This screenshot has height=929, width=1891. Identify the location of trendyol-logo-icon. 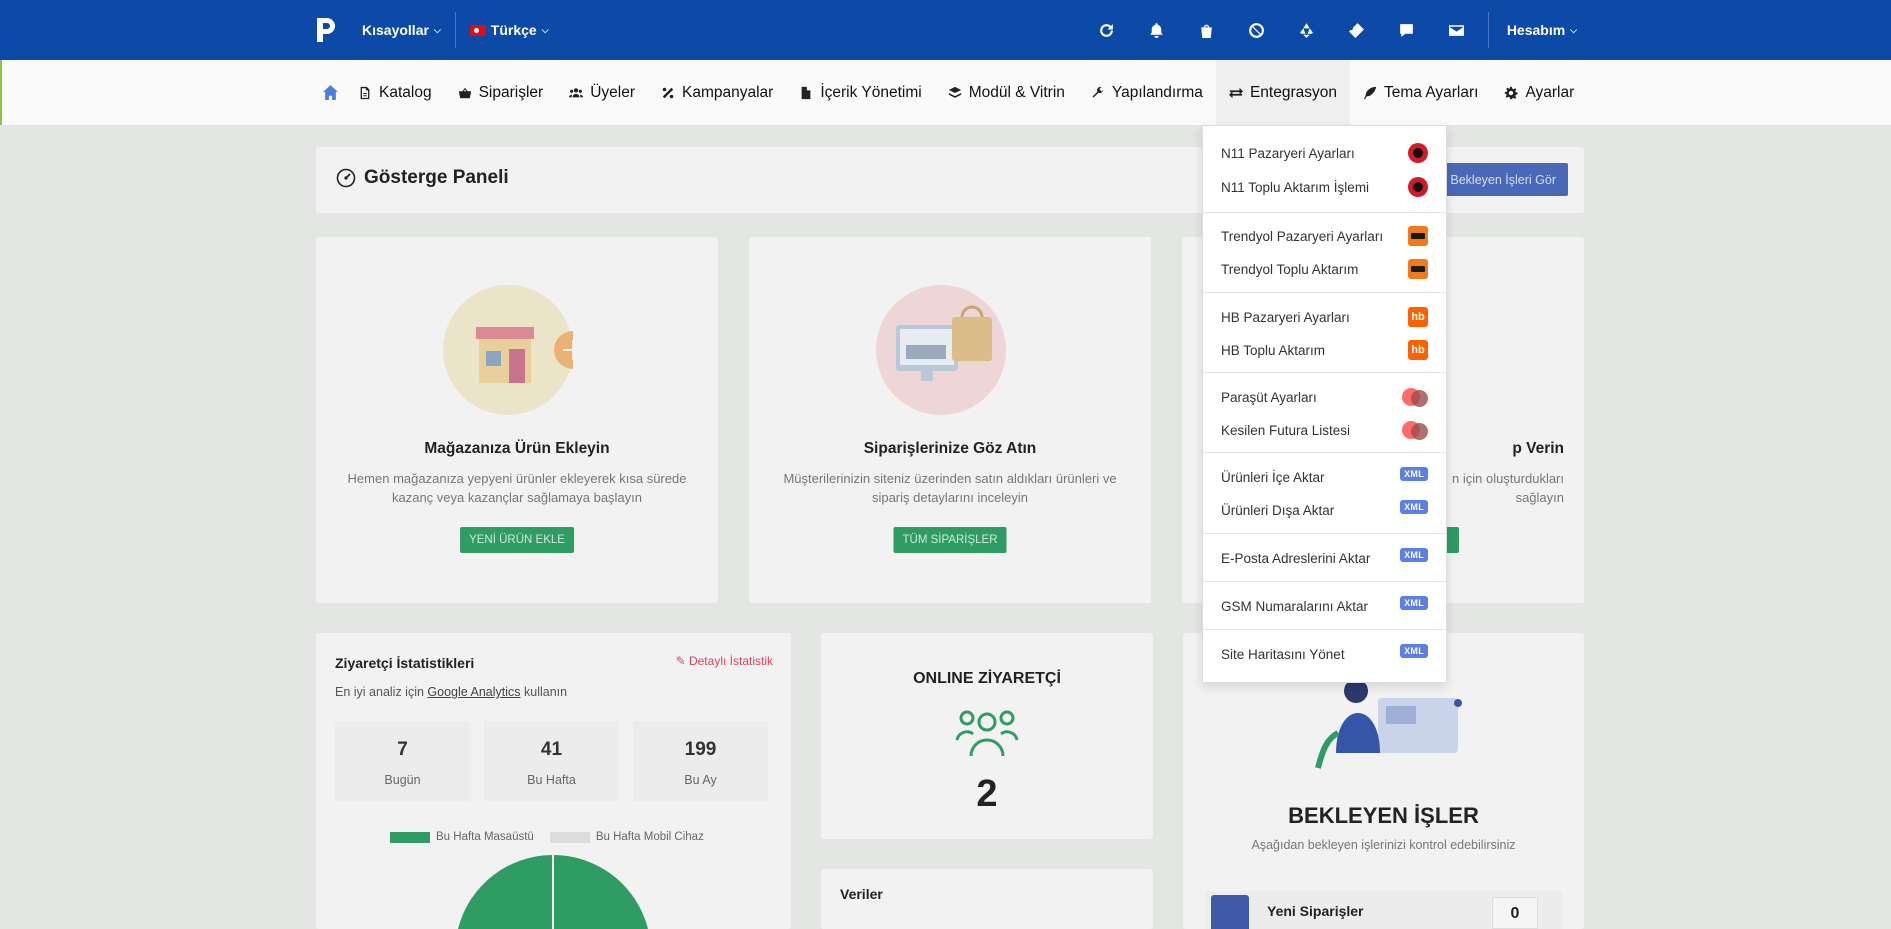
(1418, 269).